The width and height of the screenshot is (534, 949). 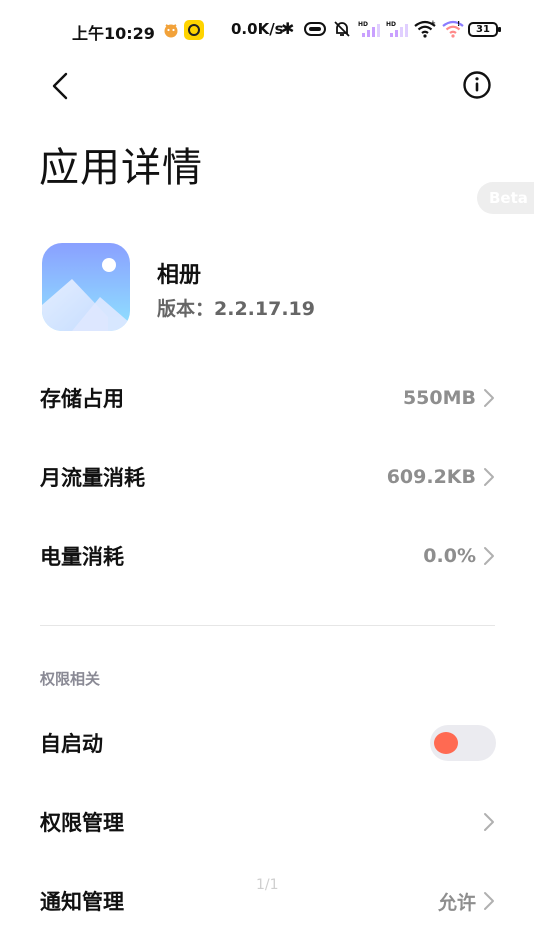 What do you see at coordinates (267, 625) in the screenshot?
I see `divider` at bounding box center [267, 625].